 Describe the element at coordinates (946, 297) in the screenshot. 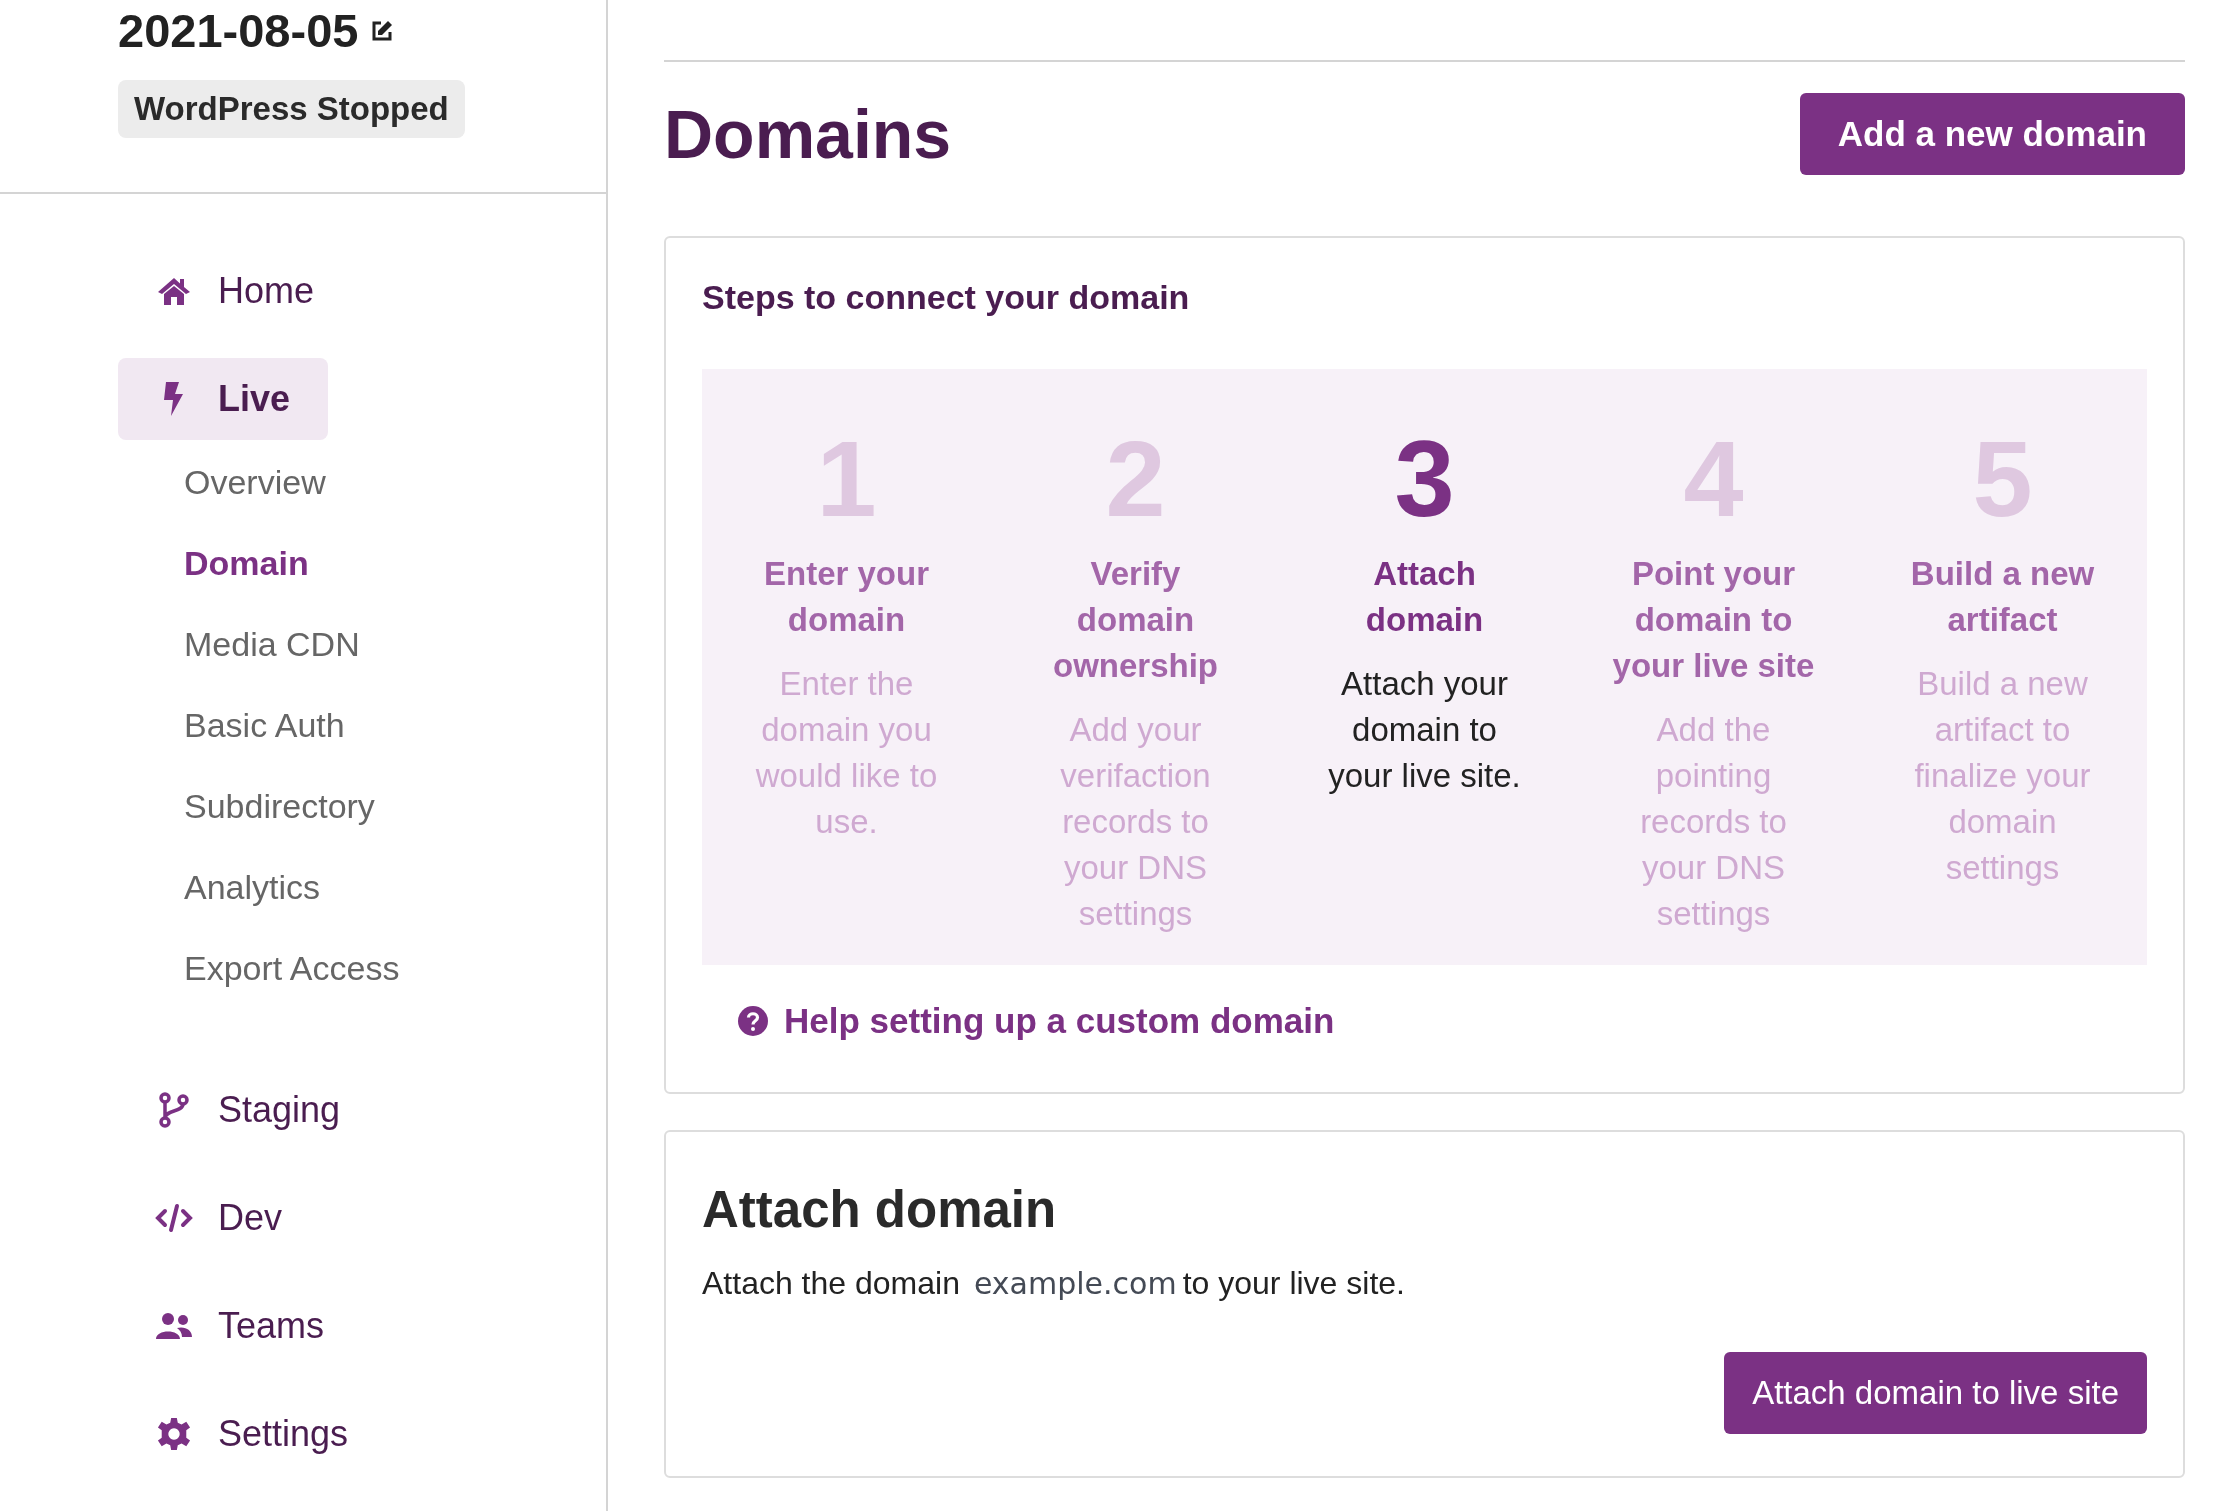

I see `card-title: Steps to connect your domain` at that location.